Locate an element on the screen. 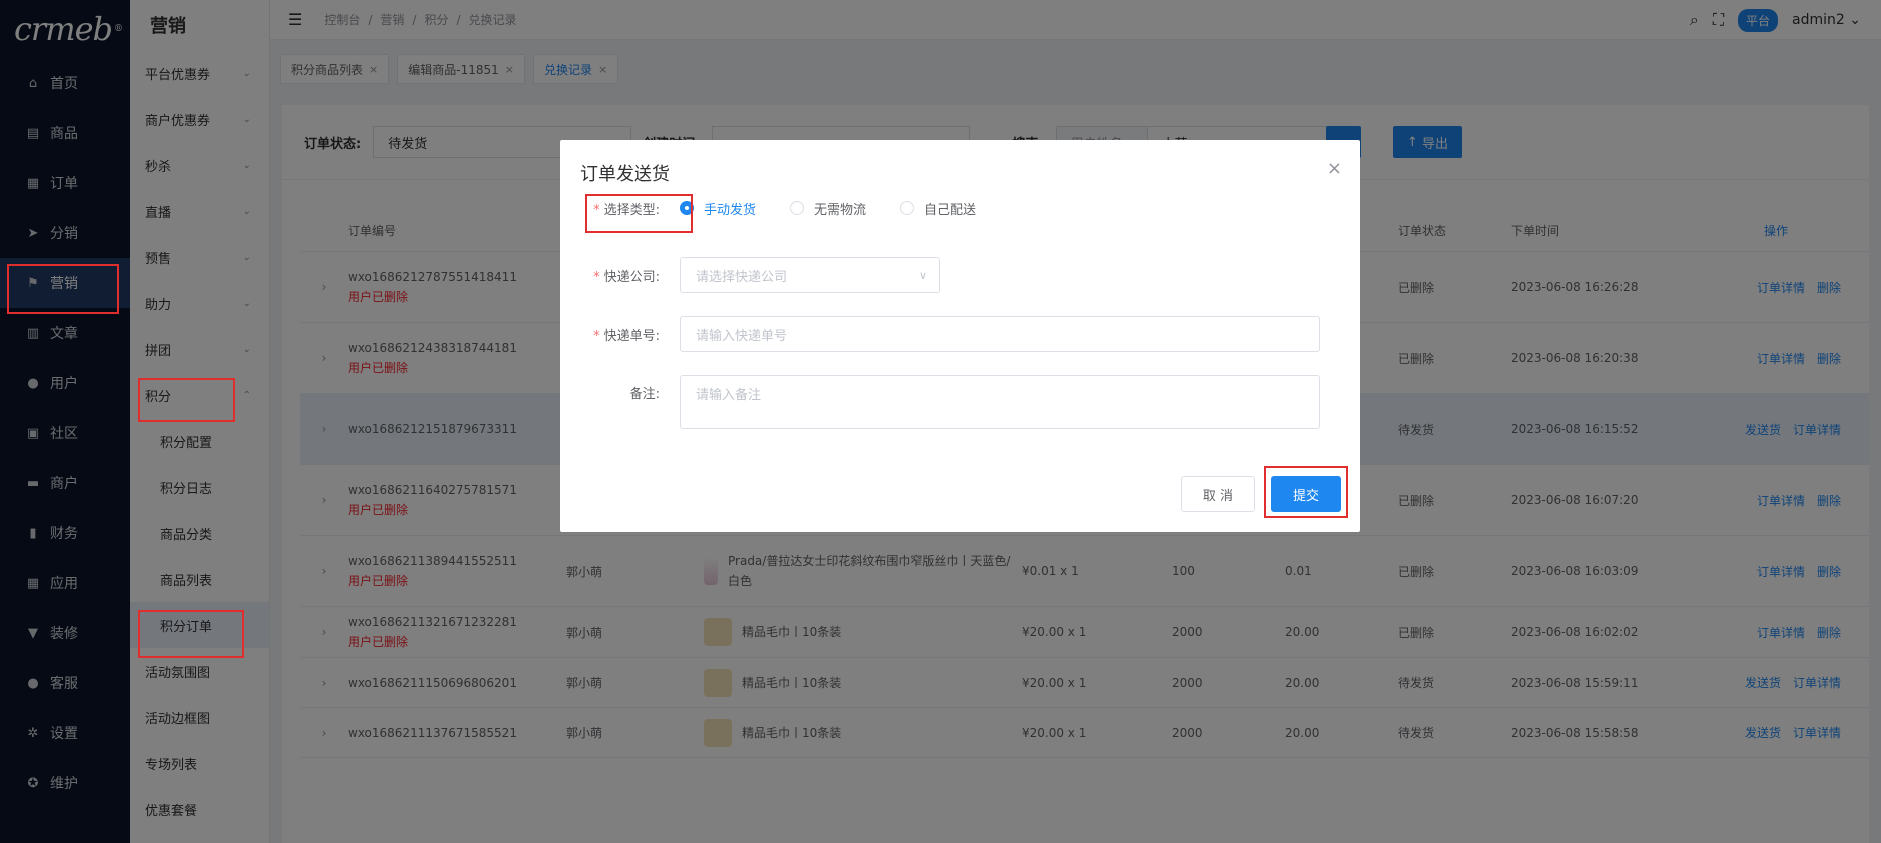 The image size is (1881, 843). tracking-row: * 快递单号: 请输入快递单号 is located at coordinates (960, 334).